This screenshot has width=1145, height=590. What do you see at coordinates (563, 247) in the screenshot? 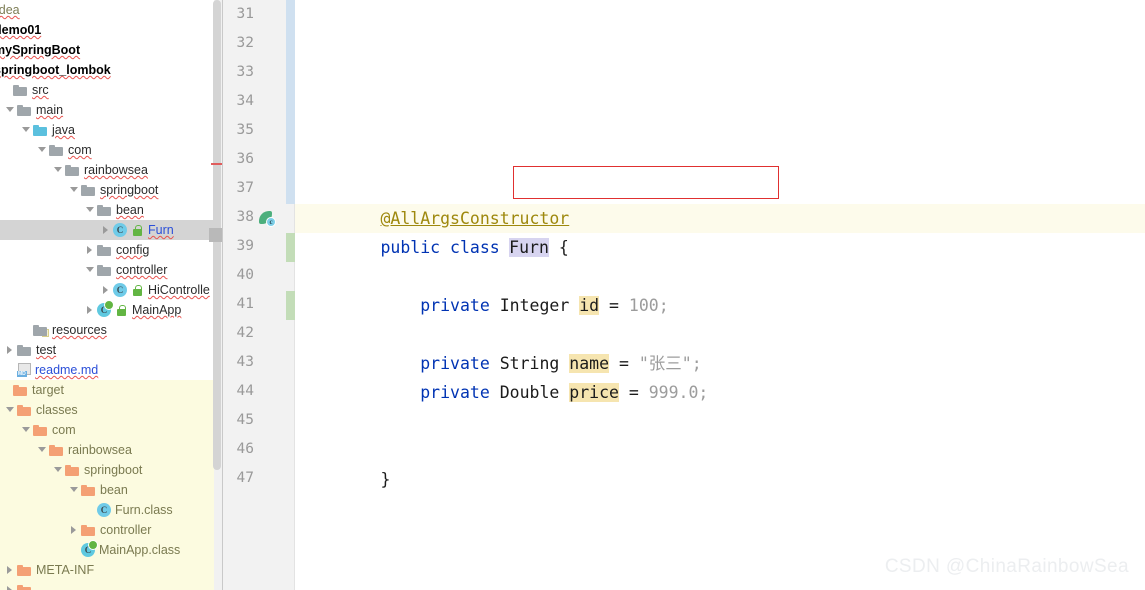
I see `open-brace: {` at bounding box center [563, 247].